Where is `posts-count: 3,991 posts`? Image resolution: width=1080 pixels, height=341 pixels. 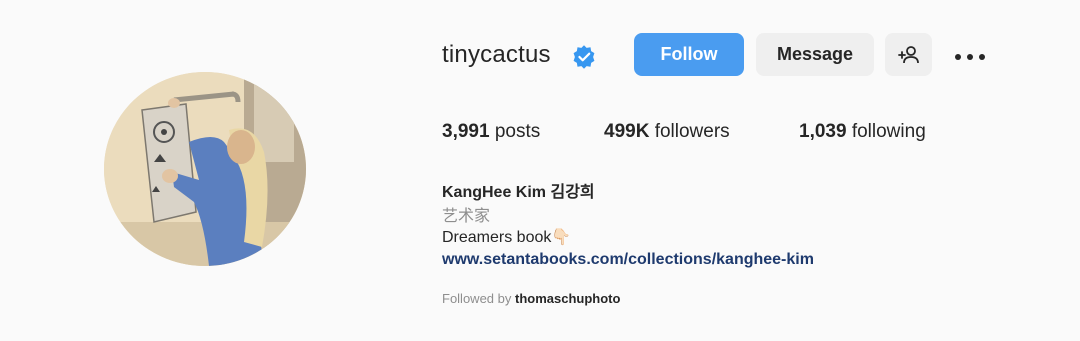
posts-count: 3,991 posts is located at coordinates (491, 132).